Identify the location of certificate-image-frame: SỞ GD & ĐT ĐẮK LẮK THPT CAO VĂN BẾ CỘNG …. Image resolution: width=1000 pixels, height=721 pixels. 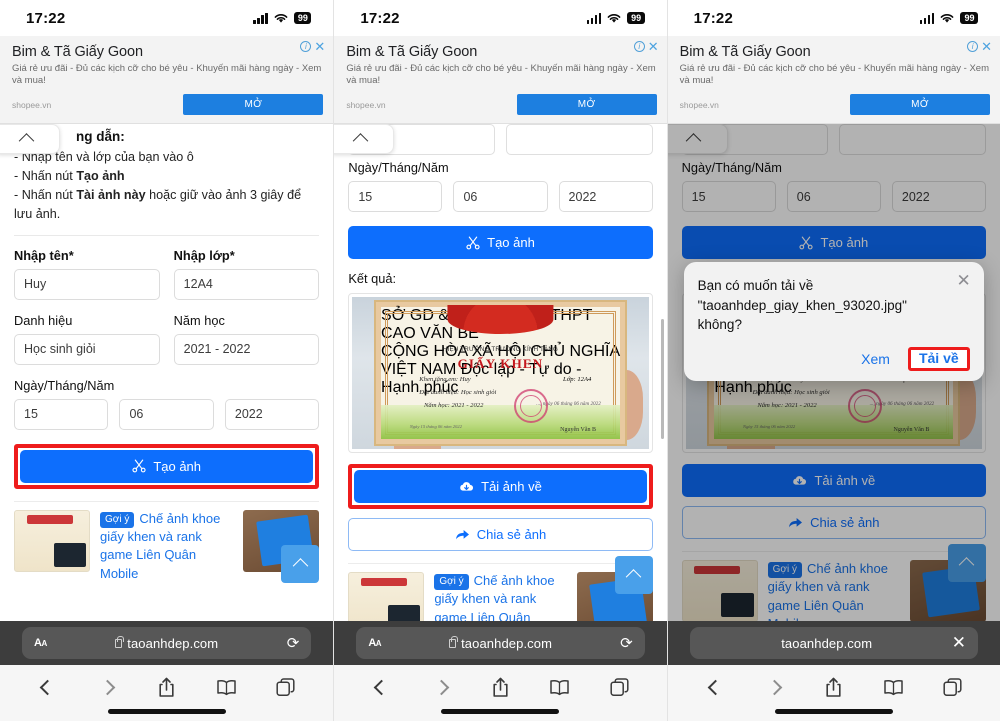
(500, 373).